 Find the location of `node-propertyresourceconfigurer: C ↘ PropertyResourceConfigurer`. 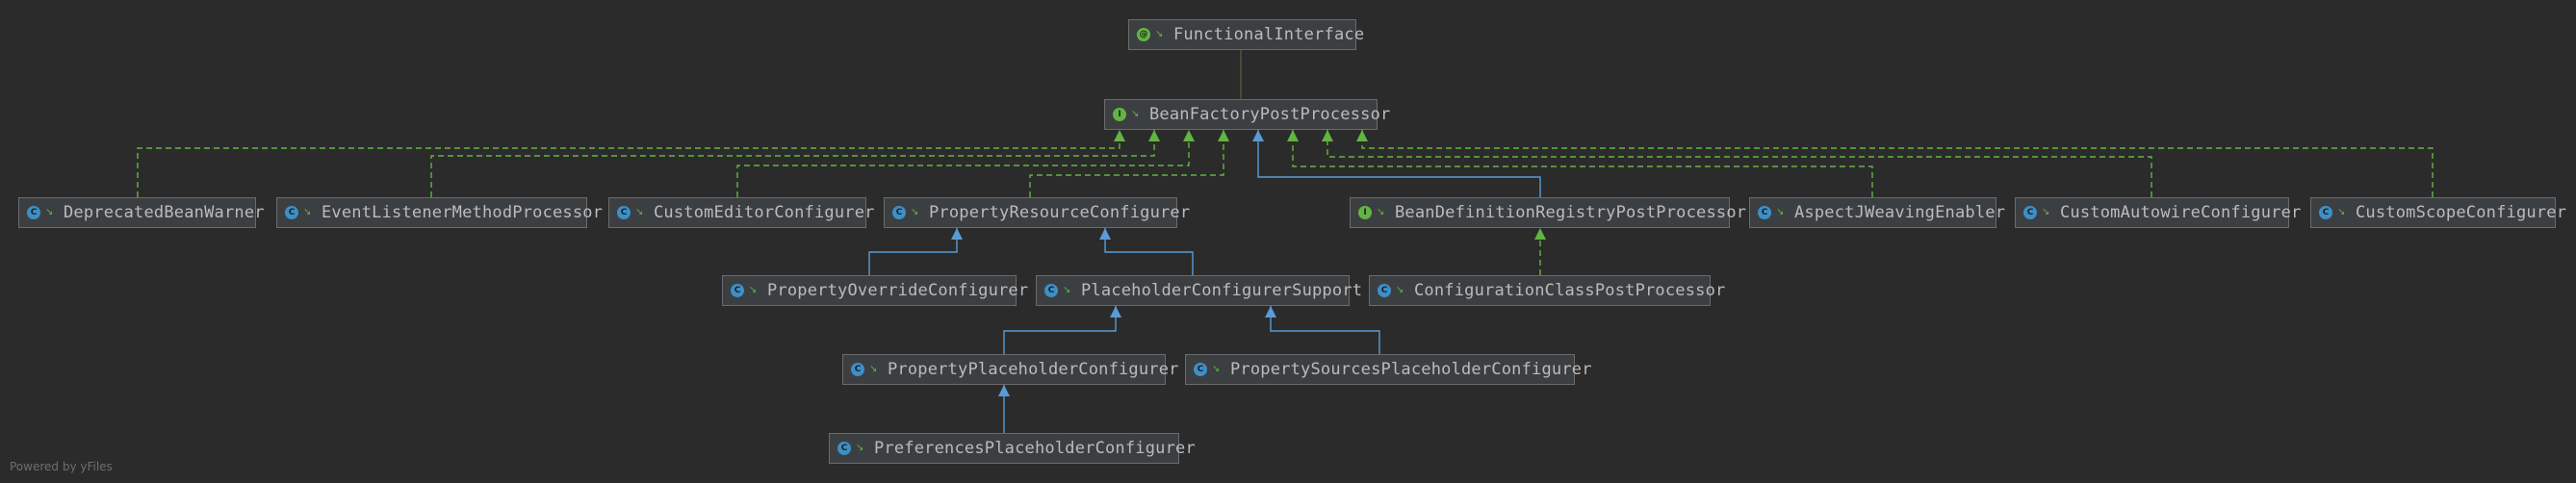

node-propertyresourceconfigurer: C ↘ PropertyResourceConfigurer is located at coordinates (1037, 212).